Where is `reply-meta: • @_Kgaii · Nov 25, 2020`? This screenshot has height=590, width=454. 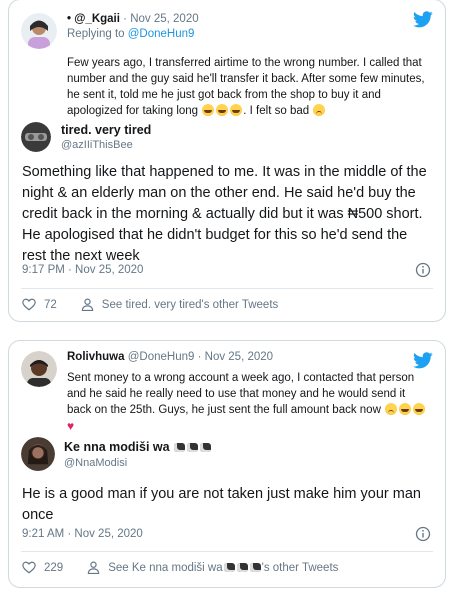
reply-meta: • @_Kgaii · Nov 25, 2020 is located at coordinates (133, 19).